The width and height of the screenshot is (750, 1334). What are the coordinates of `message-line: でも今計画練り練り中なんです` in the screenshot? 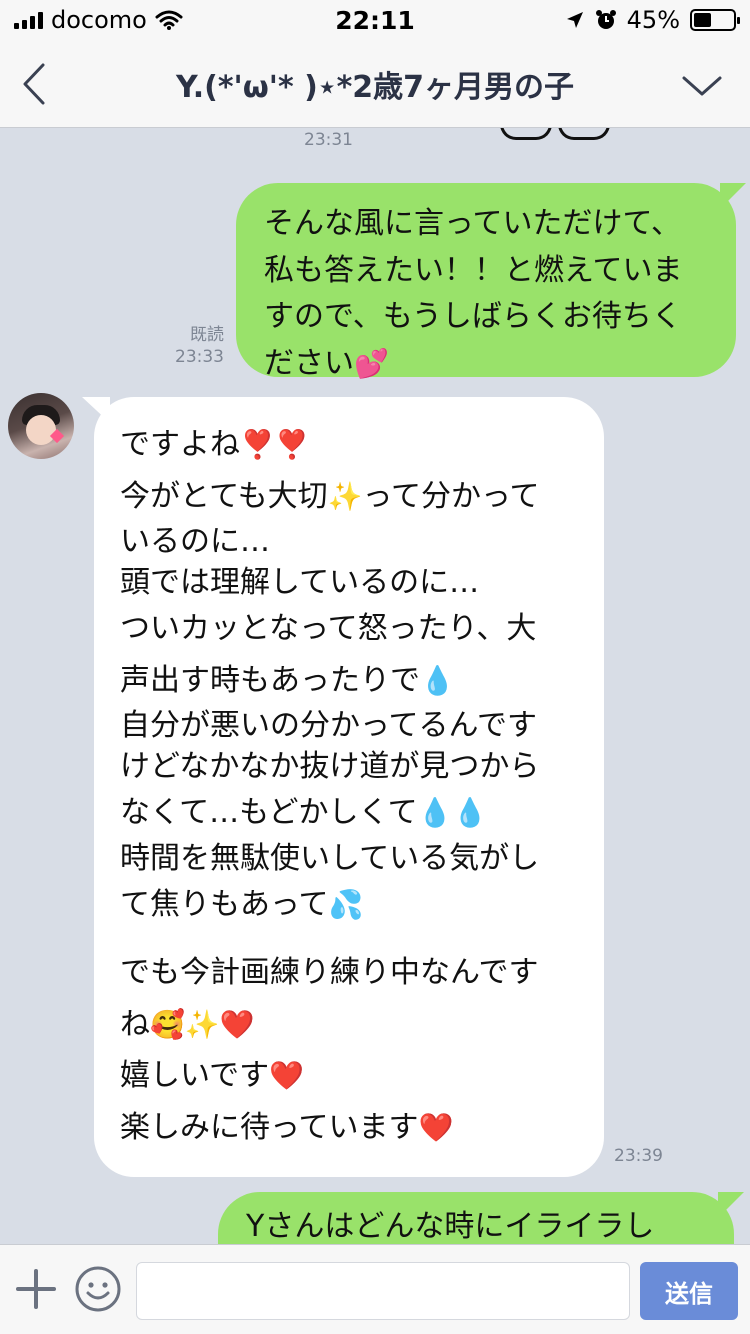 It's located at (329, 973).